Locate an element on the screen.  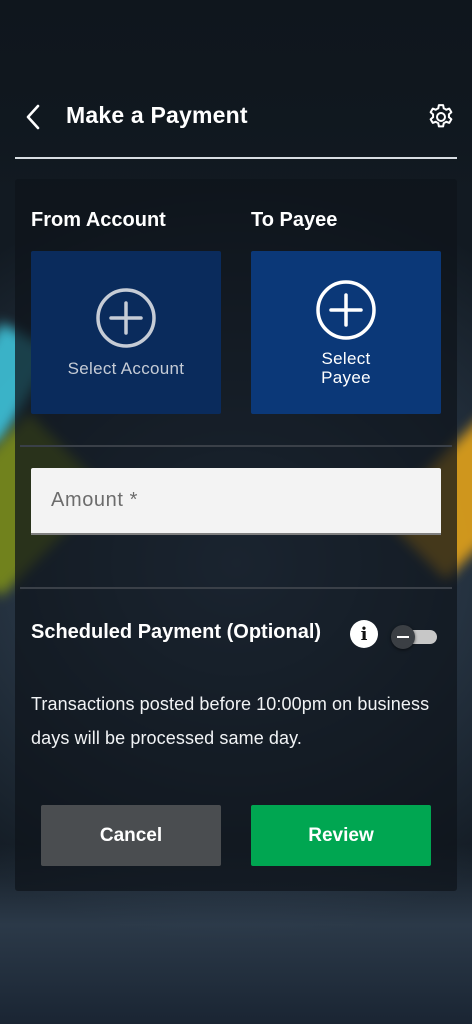
select-payee-tile: Select Payee is located at coordinates (346, 332).